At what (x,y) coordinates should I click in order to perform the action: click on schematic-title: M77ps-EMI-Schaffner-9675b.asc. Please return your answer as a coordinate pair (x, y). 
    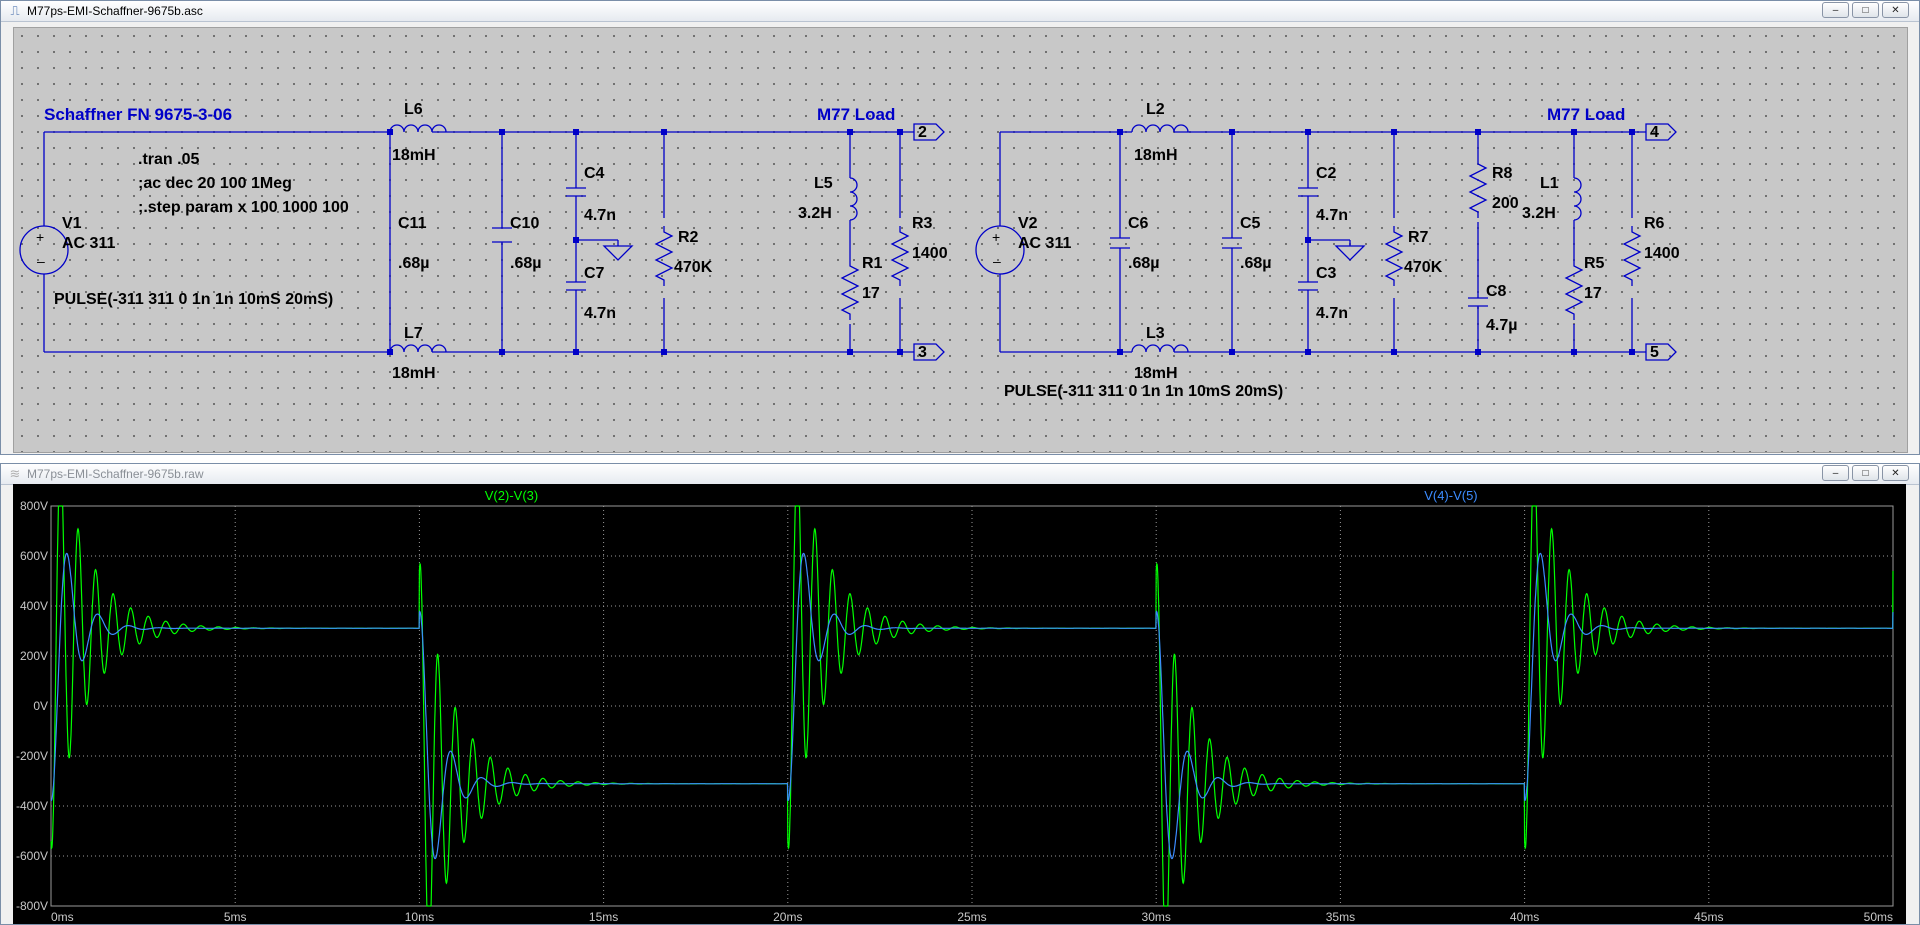
    Looking at the image, I should click on (115, 11).